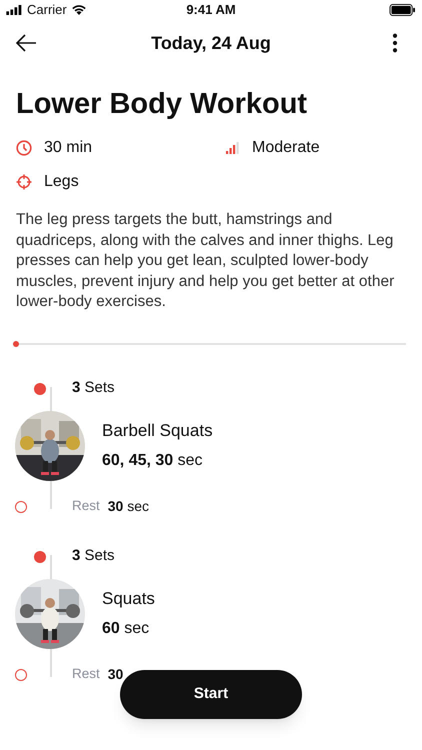 Image resolution: width=422 pixels, height=750 pixels. What do you see at coordinates (211, 10) in the screenshot?
I see `clock-time: 9:41 AM` at bounding box center [211, 10].